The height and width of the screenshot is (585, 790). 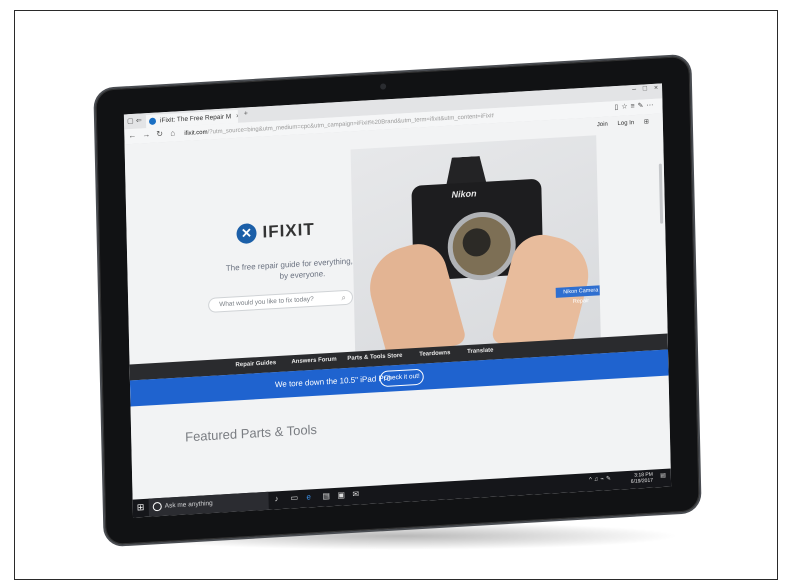 I want to click on new-tab-button: +, so click(x=246, y=113).